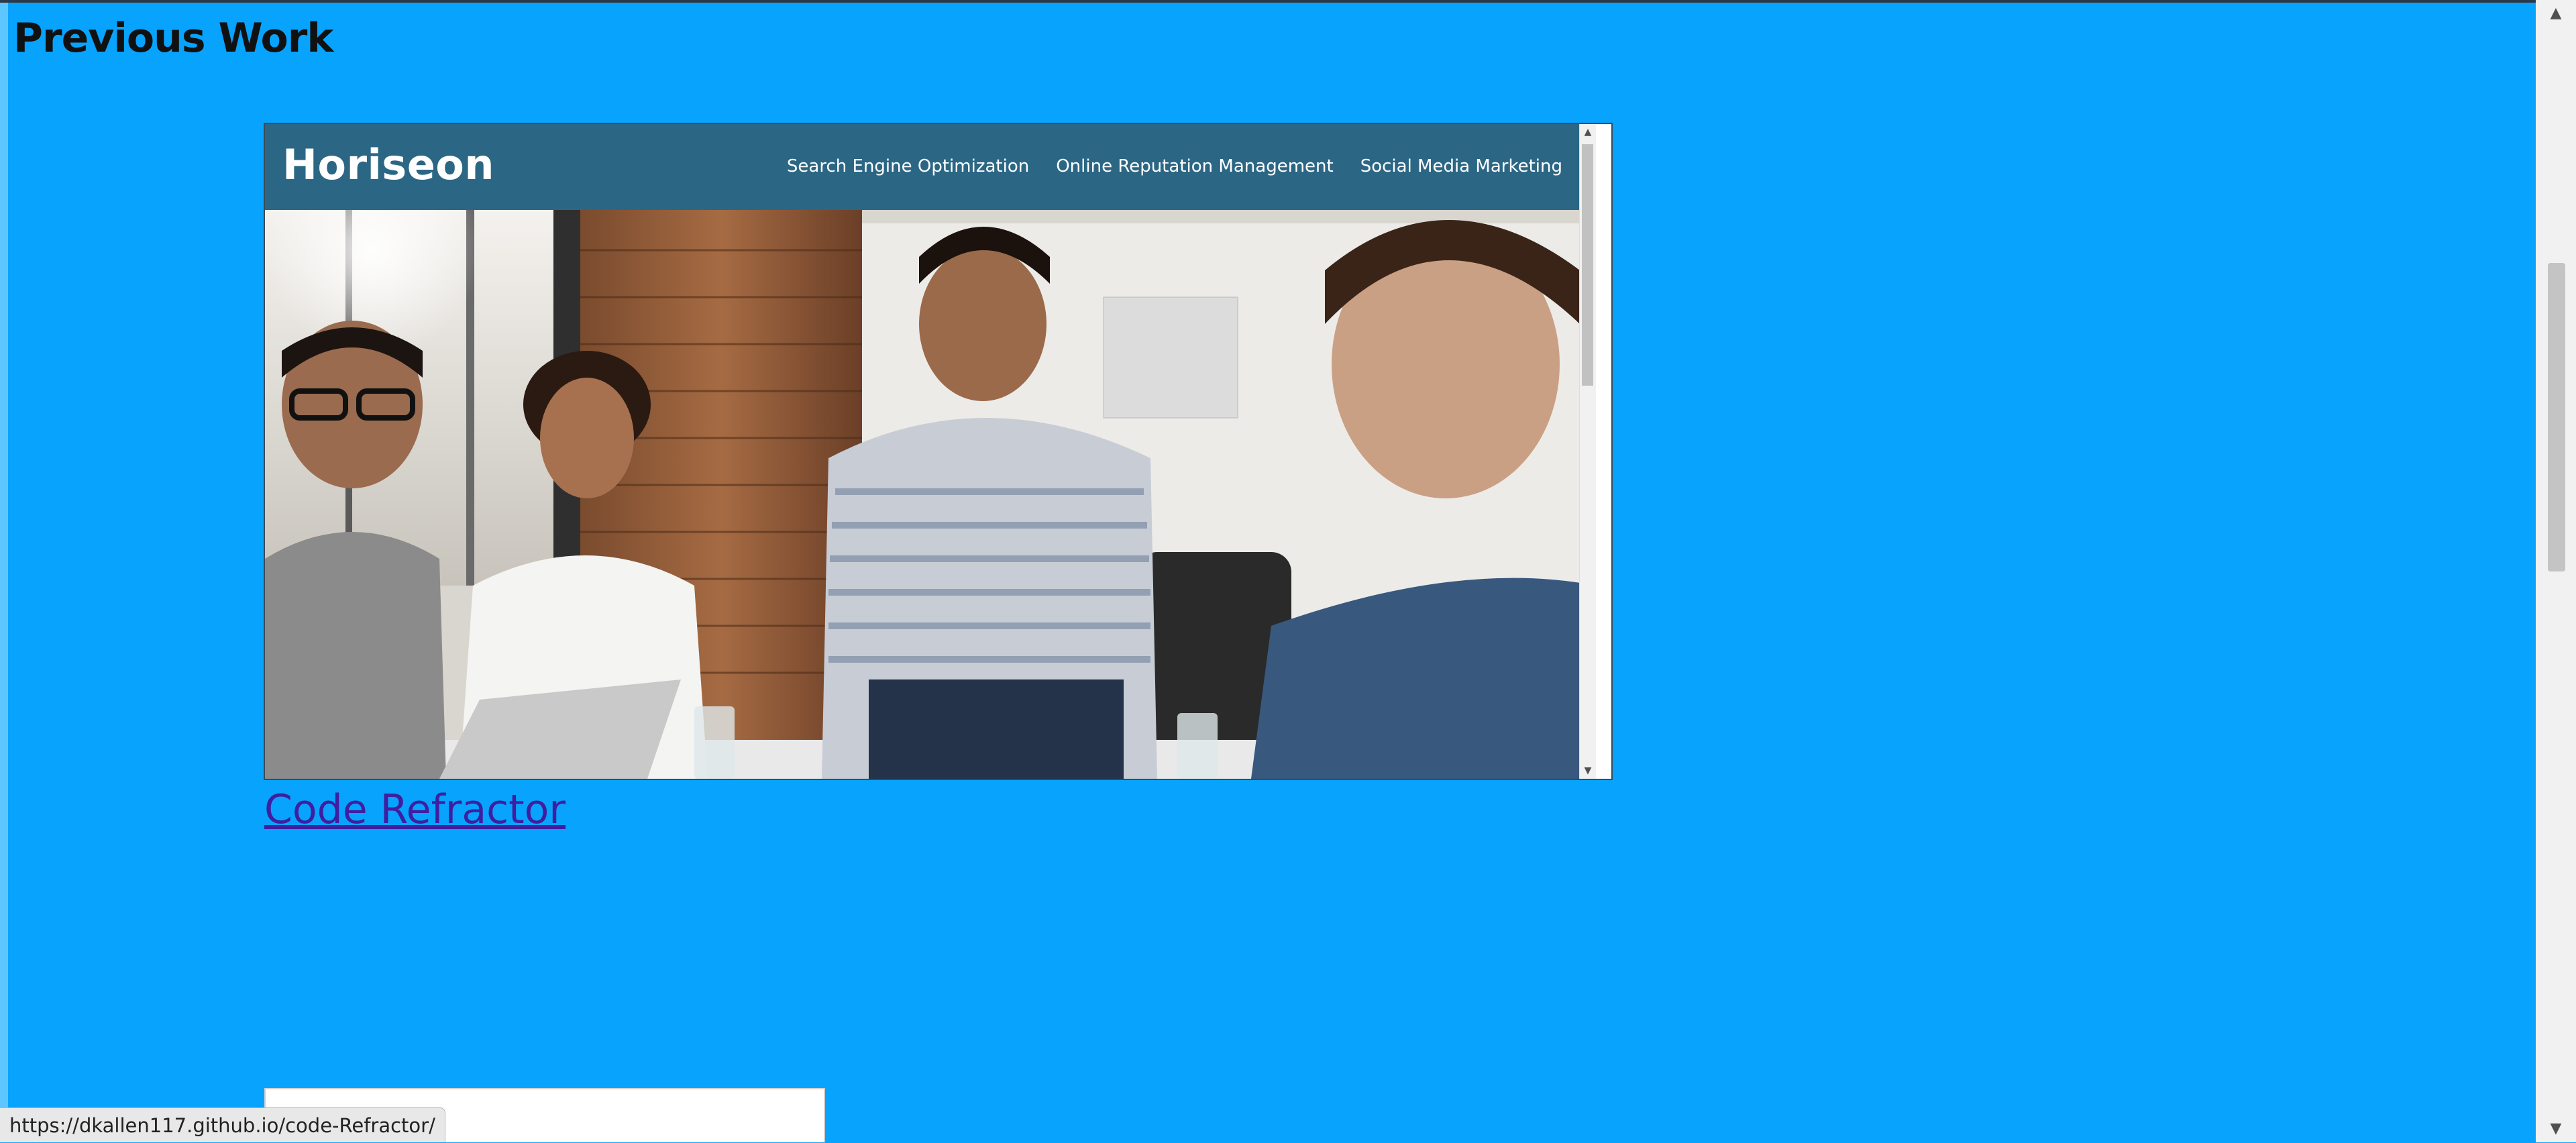  I want to click on left-edge-strip, so click(4, 572).